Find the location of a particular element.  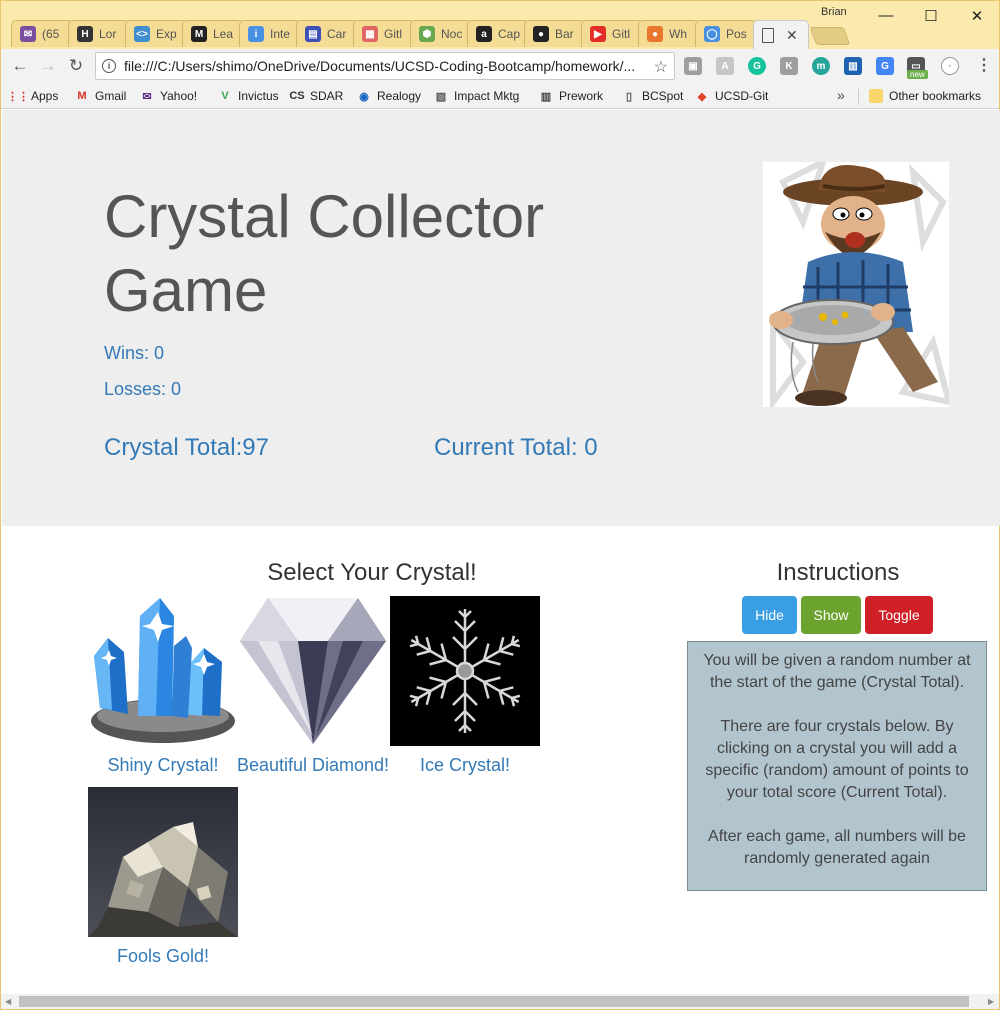

fools-gold-image is located at coordinates (163, 862).